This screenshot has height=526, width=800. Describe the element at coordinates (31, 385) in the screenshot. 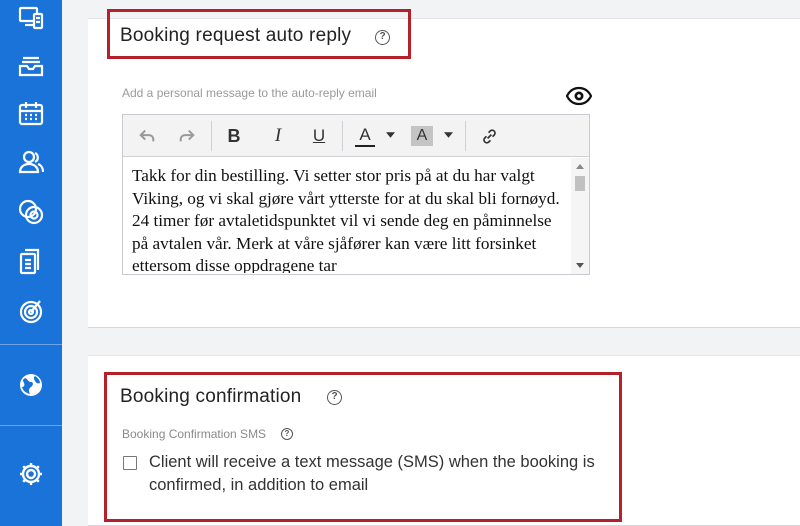

I see `globe-icon` at that location.